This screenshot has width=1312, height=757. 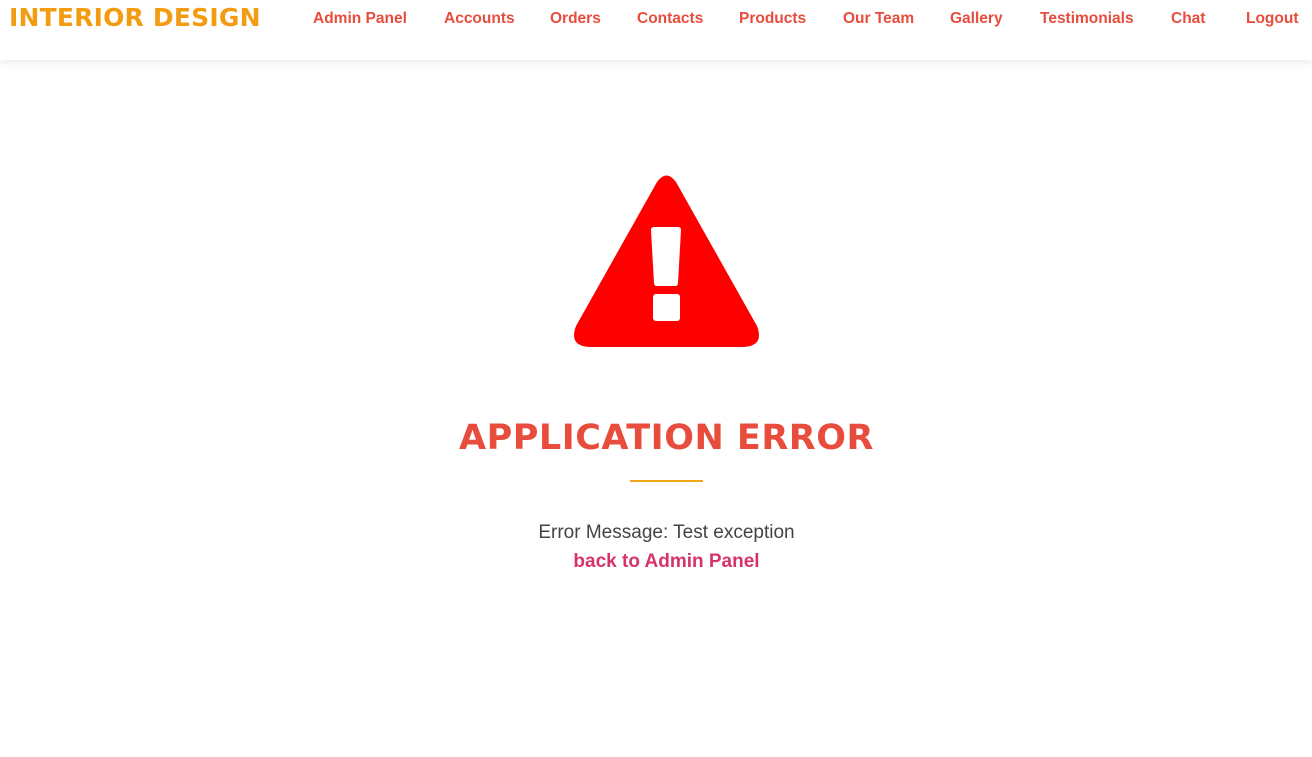 What do you see at coordinates (1087, 19) in the screenshot?
I see `nav-testimonials: Testimonials` at bounding box center [1087, 19].